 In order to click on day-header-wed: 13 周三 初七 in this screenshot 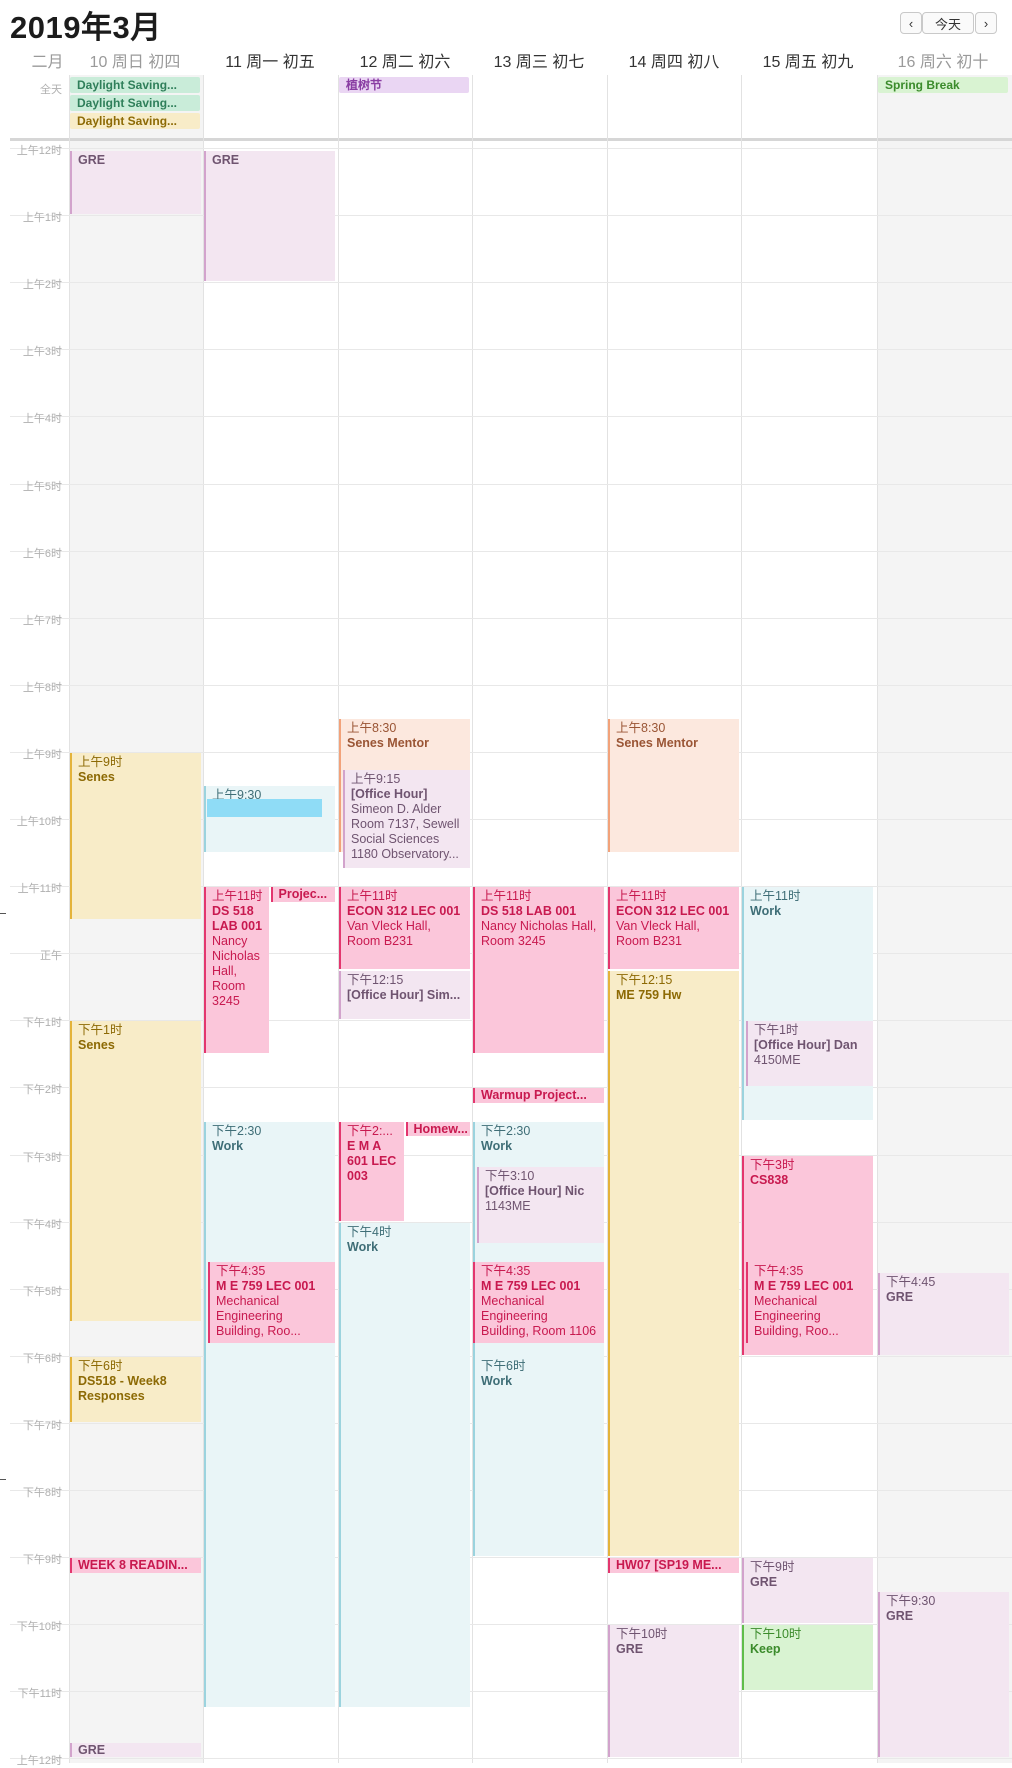, I will do `click(539, 59)`.